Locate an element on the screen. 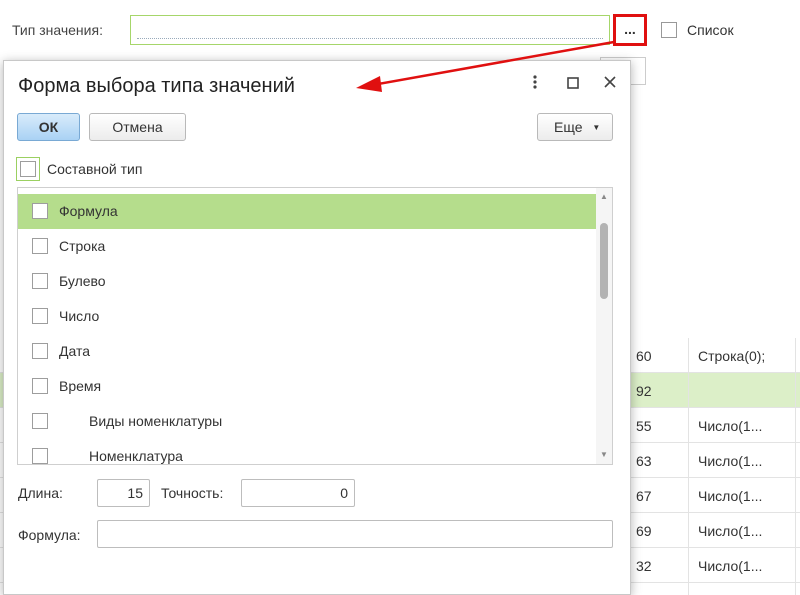  chevron-down-icon: ▼ is located at coordinates (596, 127).